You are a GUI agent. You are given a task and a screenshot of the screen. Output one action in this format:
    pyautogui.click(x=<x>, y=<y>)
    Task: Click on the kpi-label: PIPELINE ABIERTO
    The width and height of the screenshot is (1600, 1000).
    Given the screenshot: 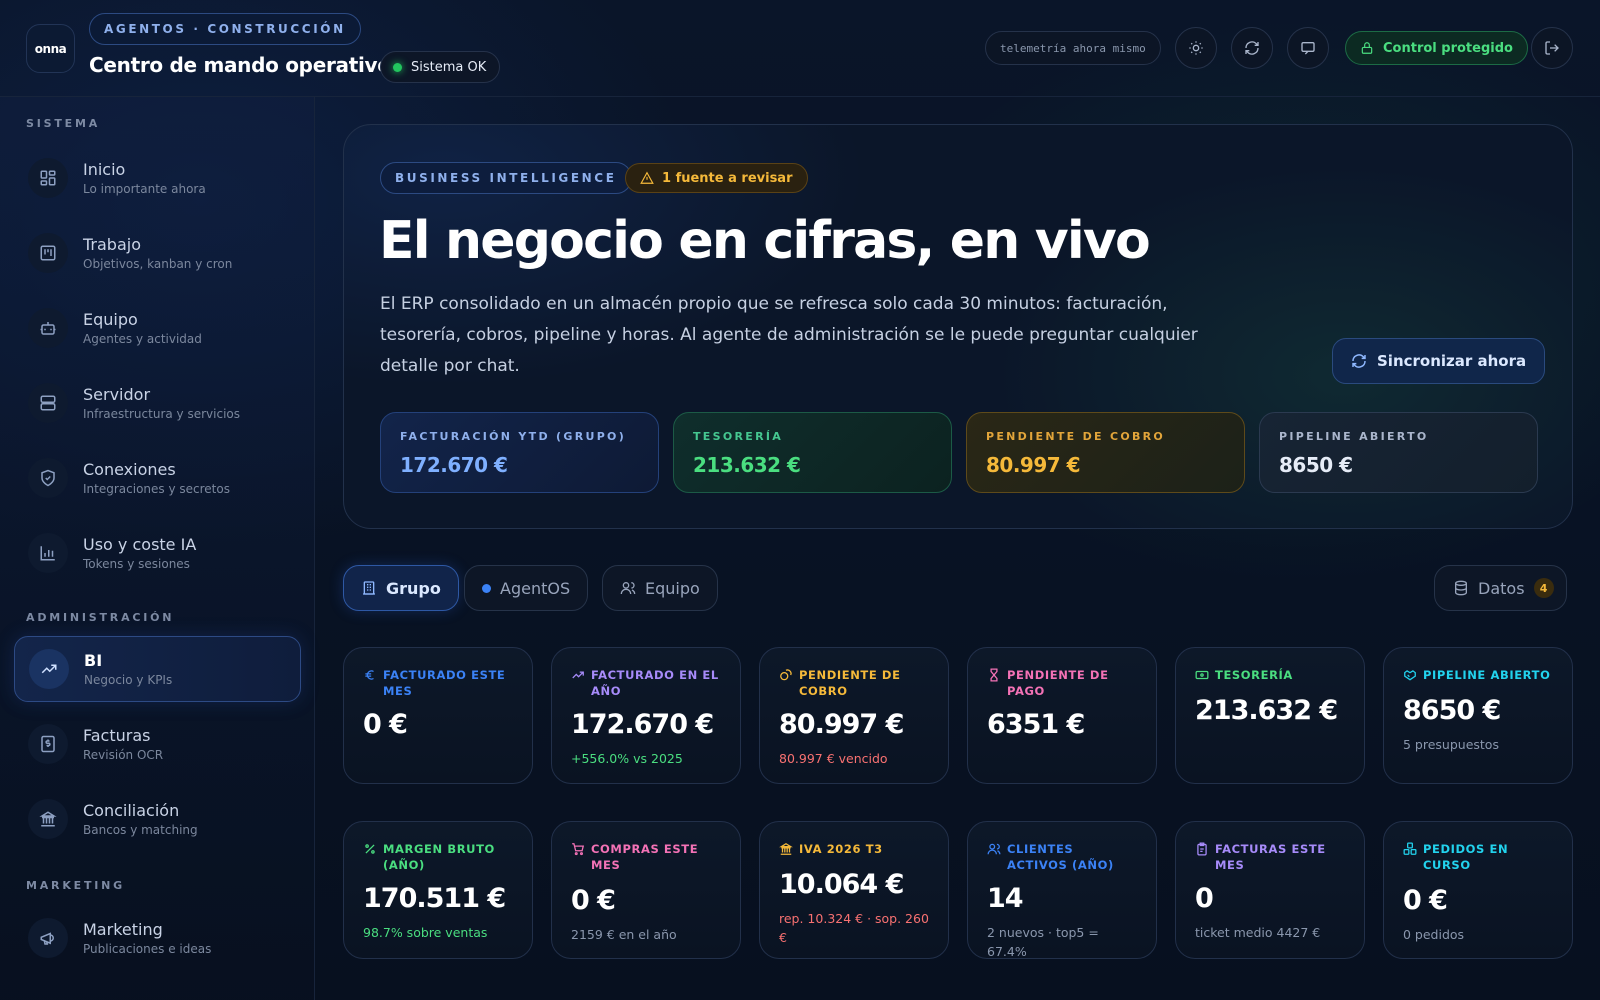 What is the action you would take?
    pyautogui.click(x=1354, y=436)
    